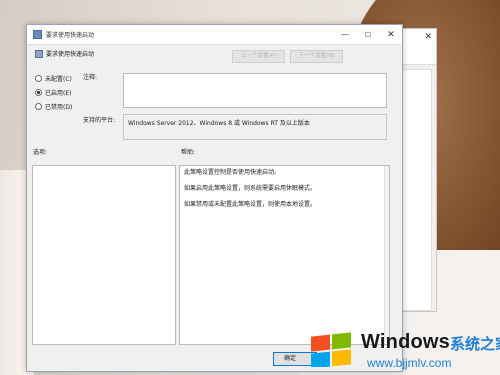 The width and height of the screenshot is (500, 375). I want to click on previous-setting-button: 上一个设置(P), so click(258, 56).